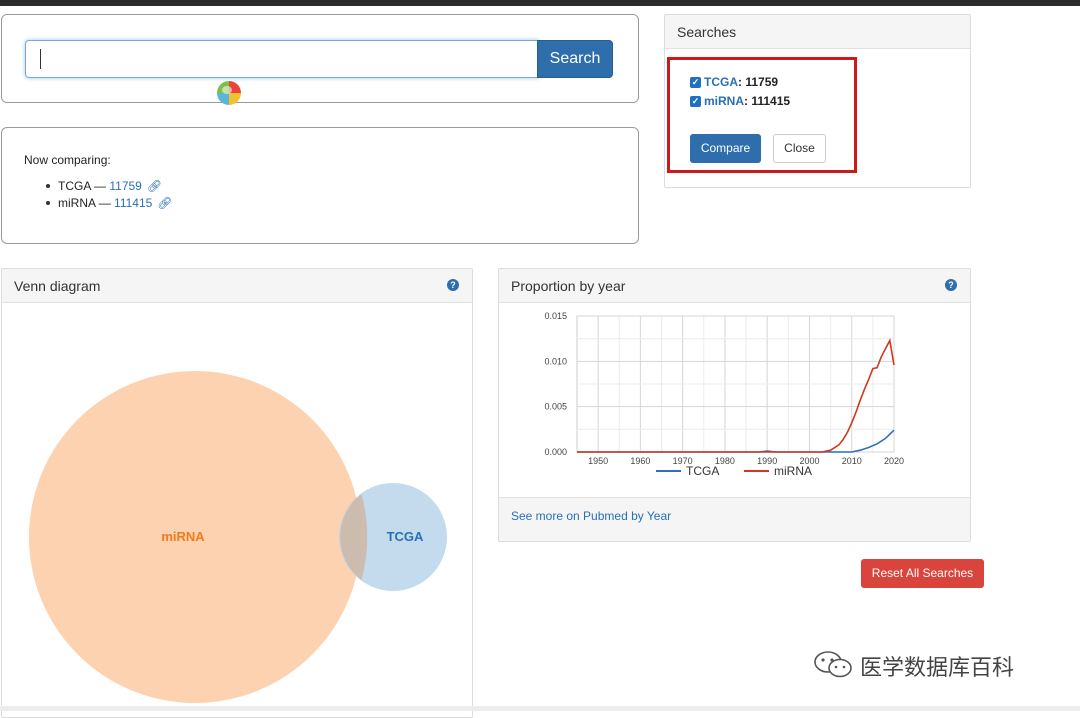 This screenshot has height=718, width=1080. I want to click on searches-title: Searches, so click(817, 32).